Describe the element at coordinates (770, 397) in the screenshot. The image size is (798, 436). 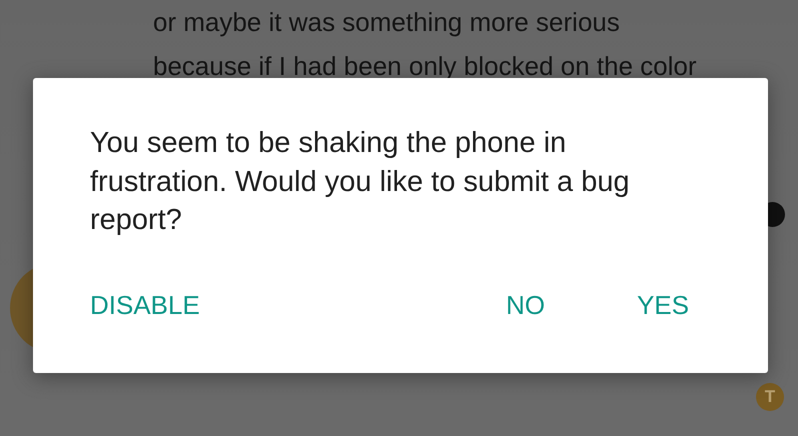
I see `avatar-badge: T` at that location.